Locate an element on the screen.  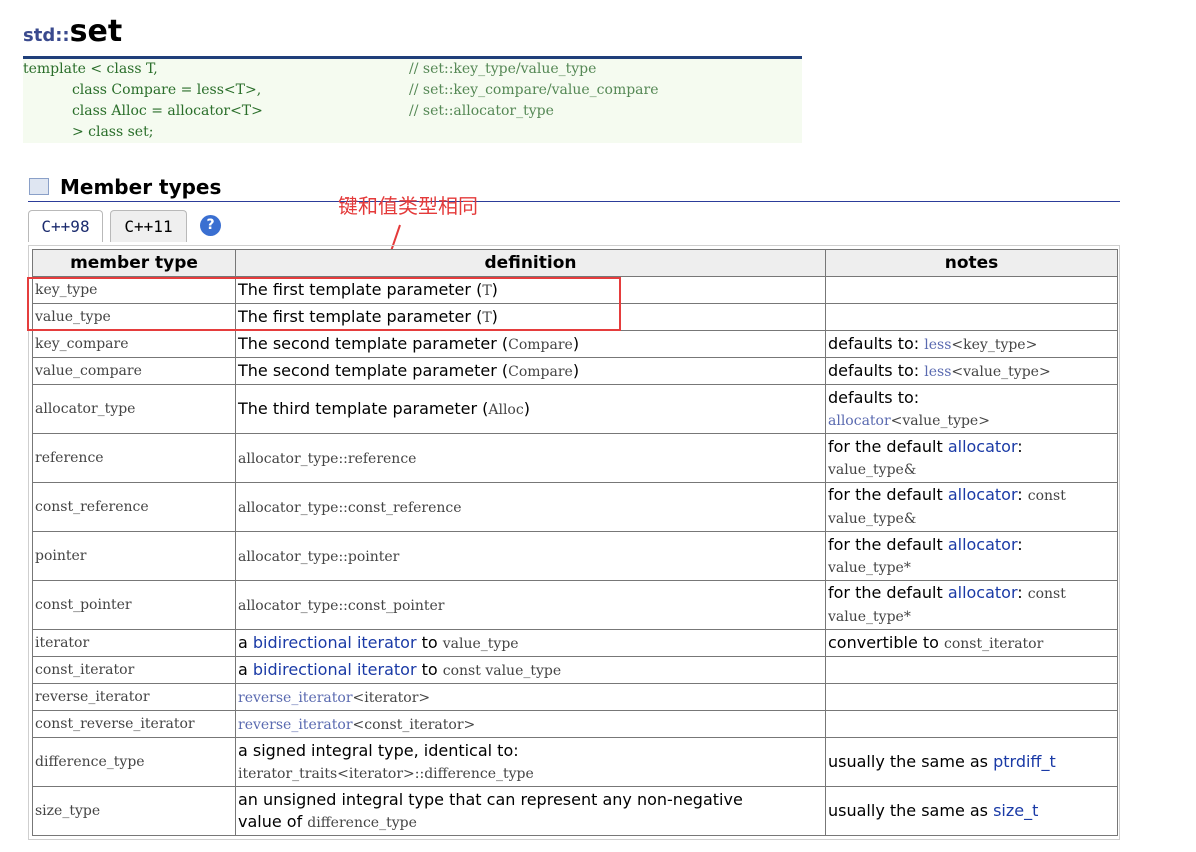
decl-code: class Alloc = allocator<T> is located at coordinates (143, 111).